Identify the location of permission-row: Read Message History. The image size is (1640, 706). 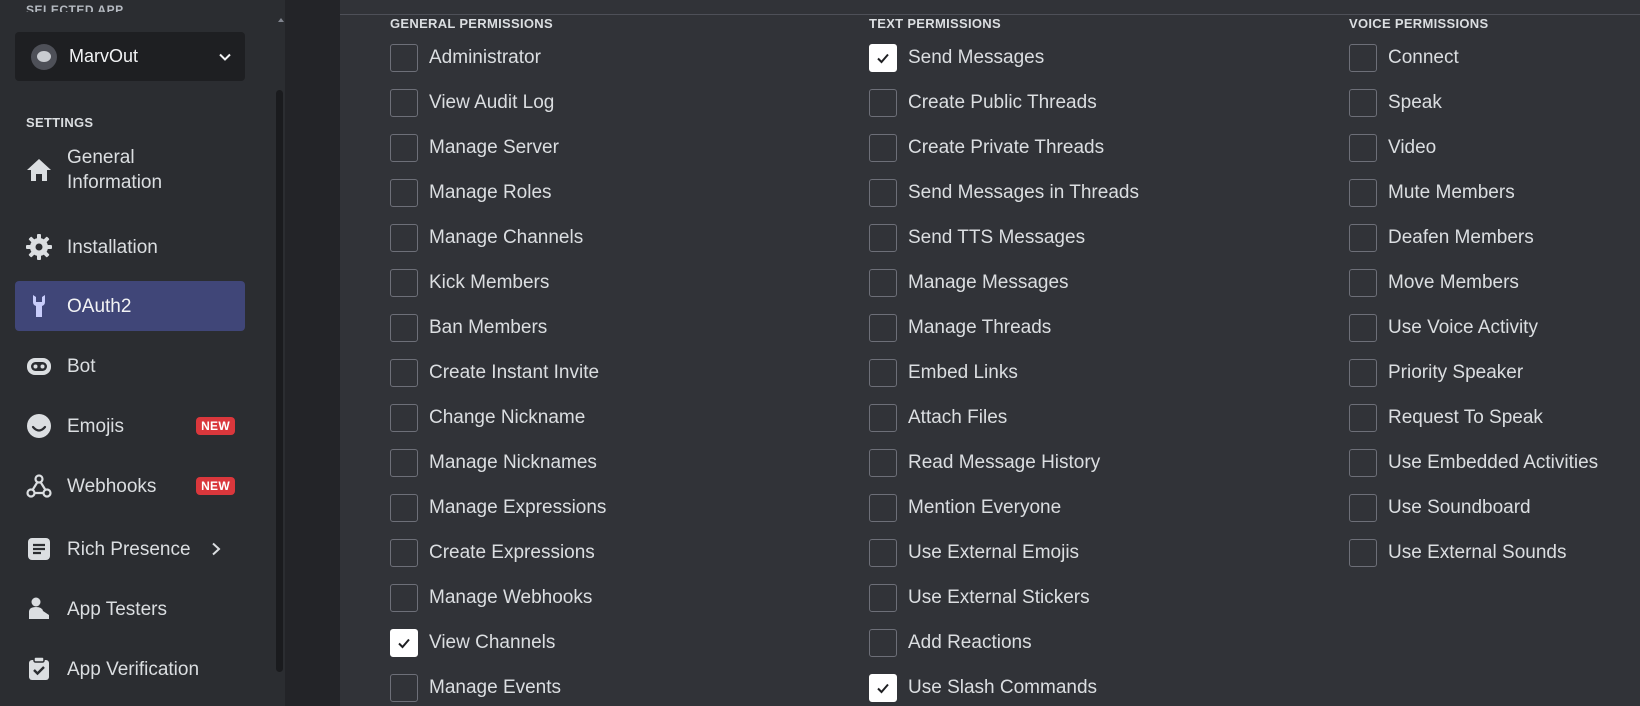
(984, 463).